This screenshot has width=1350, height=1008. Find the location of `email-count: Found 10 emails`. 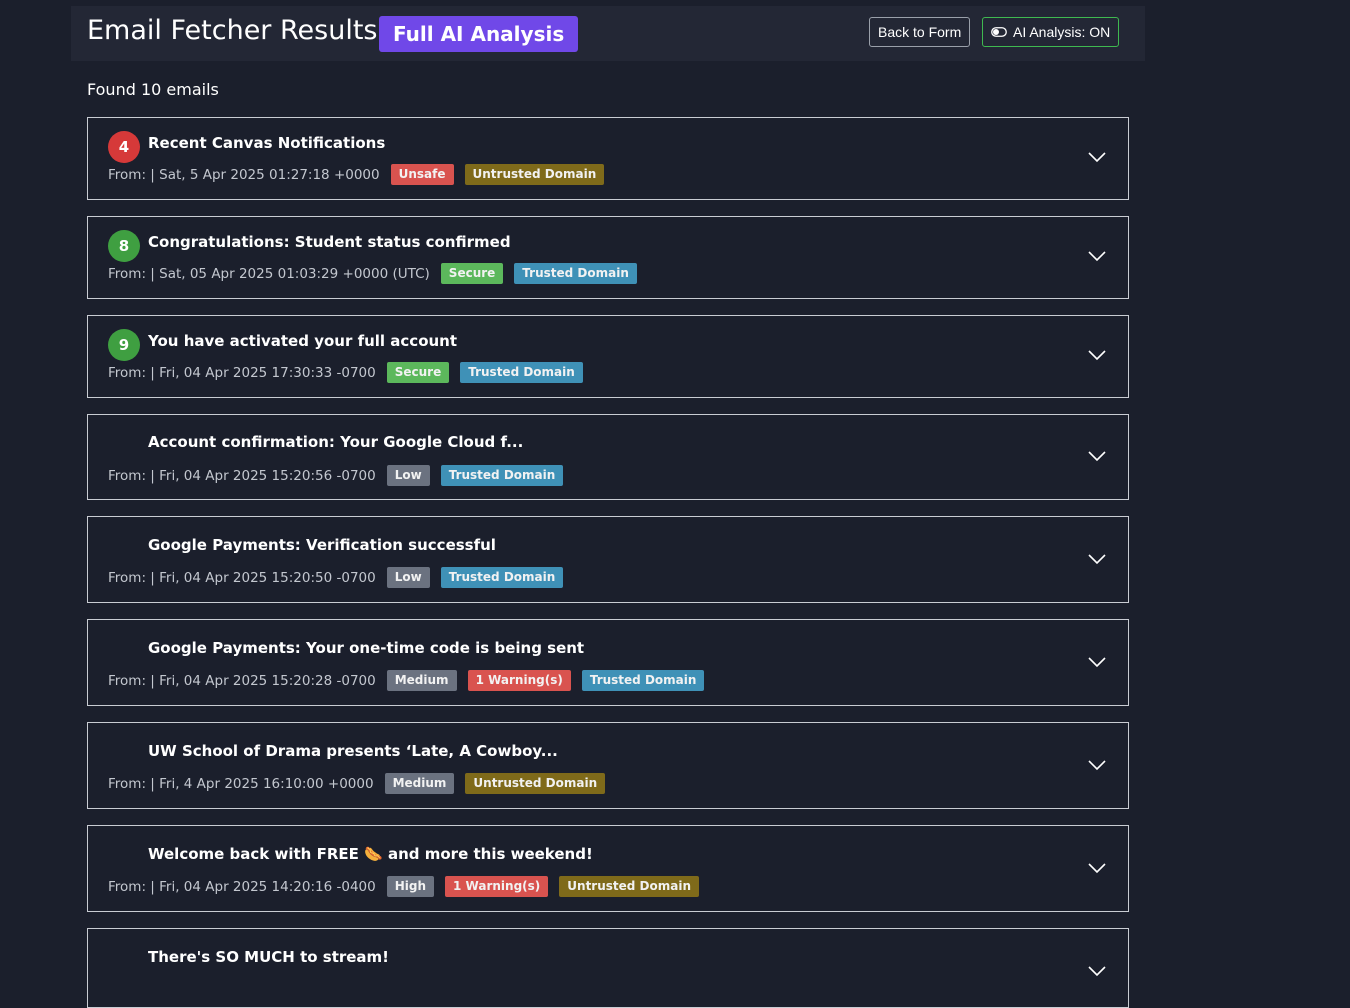

email-count: Found 10 emails is located at coordinates (153, 89).